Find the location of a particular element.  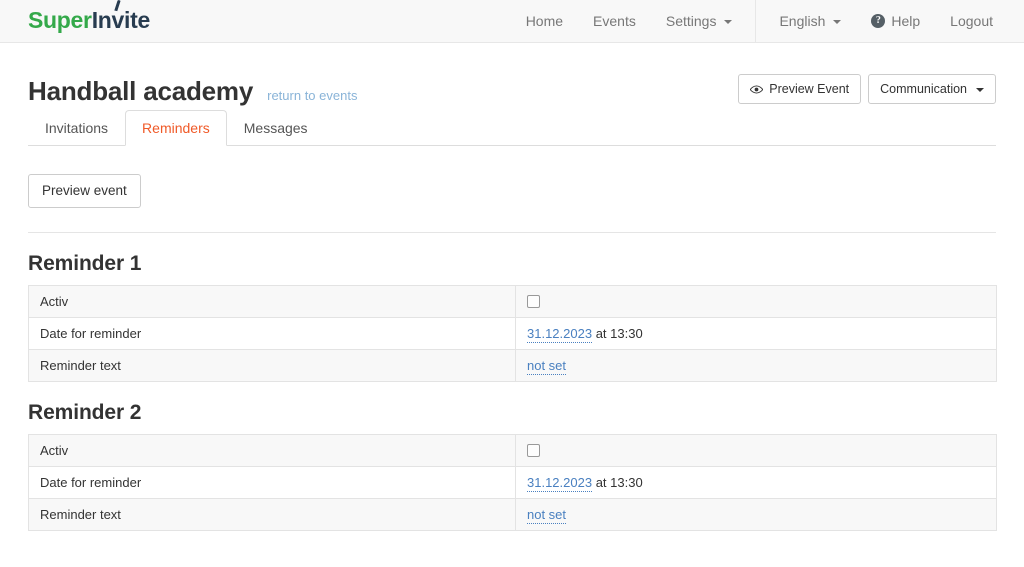

nav-item-events-label: Events is located at coordinates (614, 20).